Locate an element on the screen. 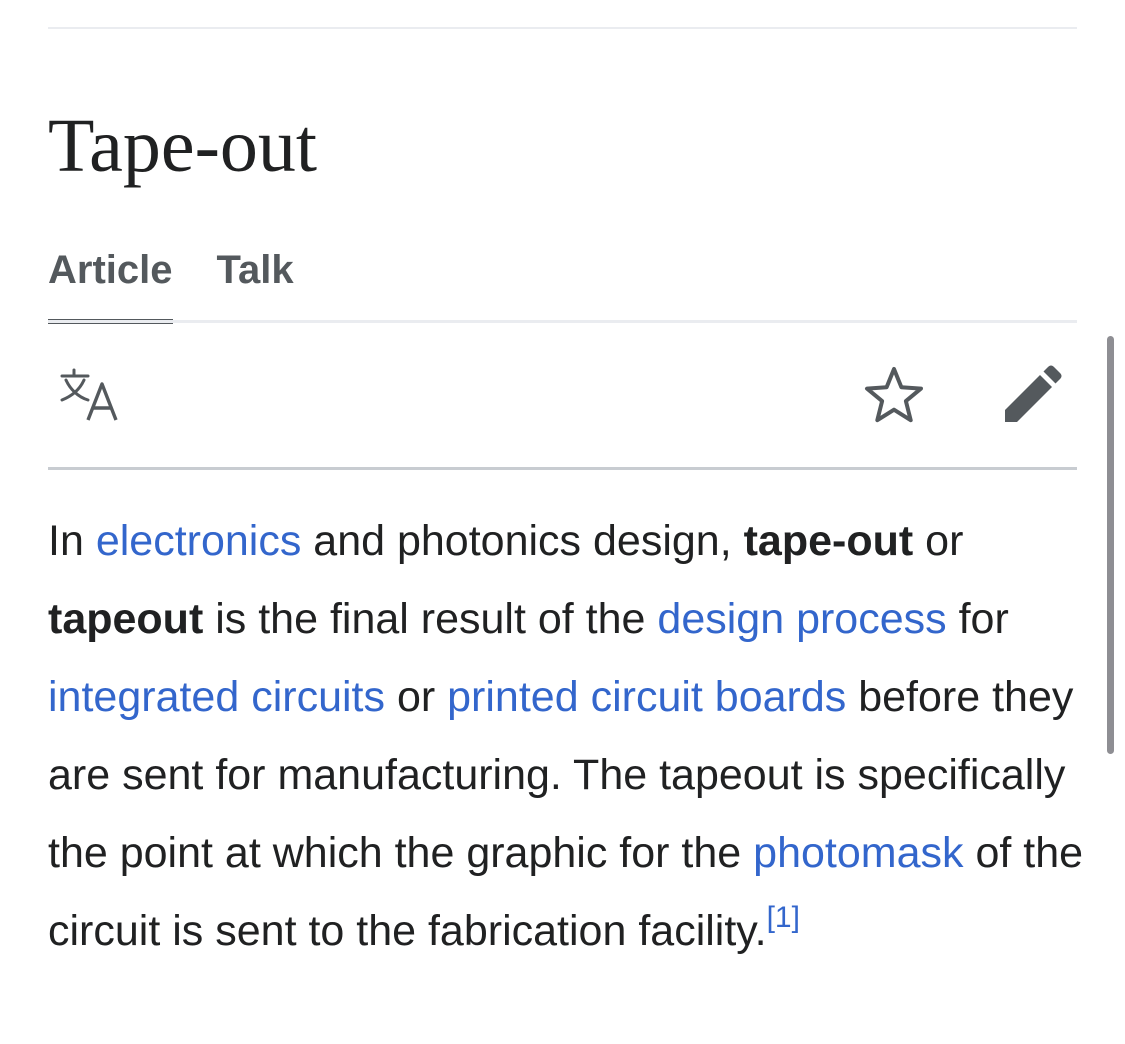  bold-term-tapeout: tapeout is located at coordinates (126, 619).